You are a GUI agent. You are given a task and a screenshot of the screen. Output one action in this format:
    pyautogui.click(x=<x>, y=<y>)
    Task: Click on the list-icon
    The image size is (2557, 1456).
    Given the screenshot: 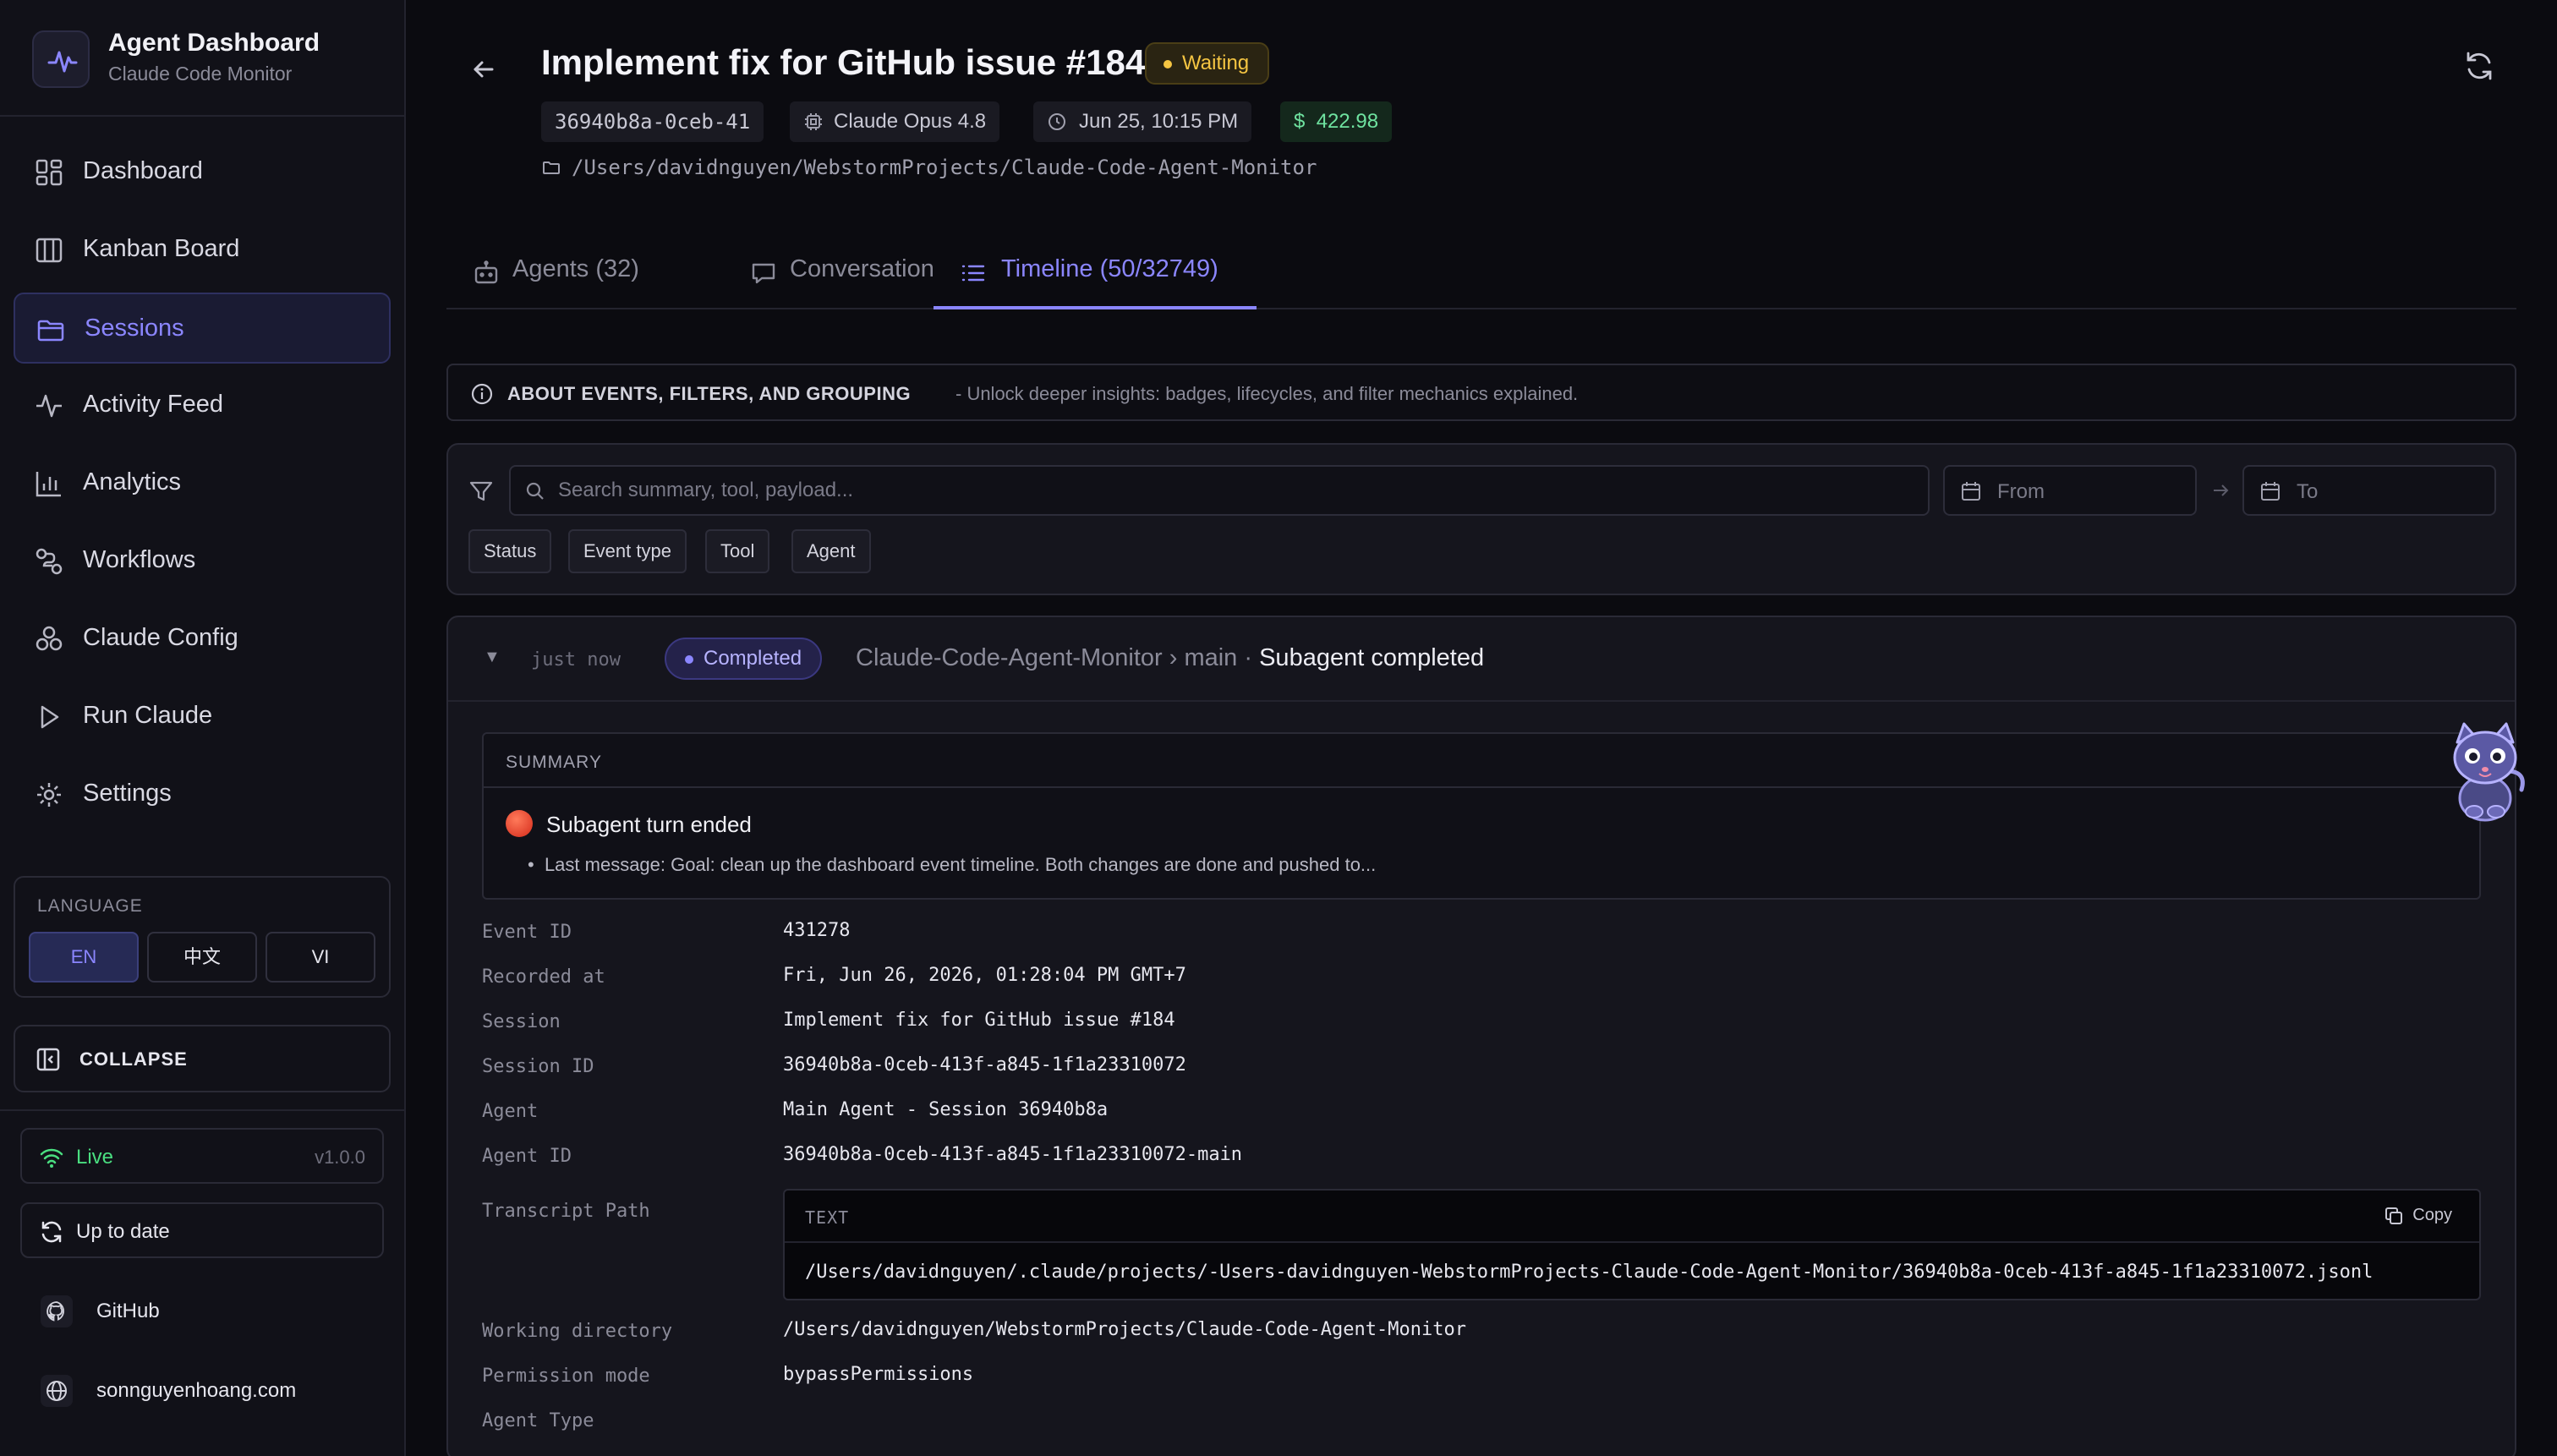 What is the action you would take?
    pyautogui.click(x=973, y=273)
    